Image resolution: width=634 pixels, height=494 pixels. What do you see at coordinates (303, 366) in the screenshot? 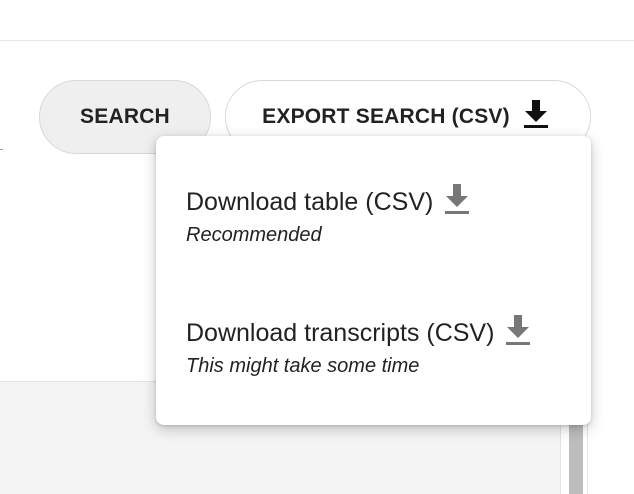
I see `menu-item-note: This might take some time` at bounding box center [303, 366].